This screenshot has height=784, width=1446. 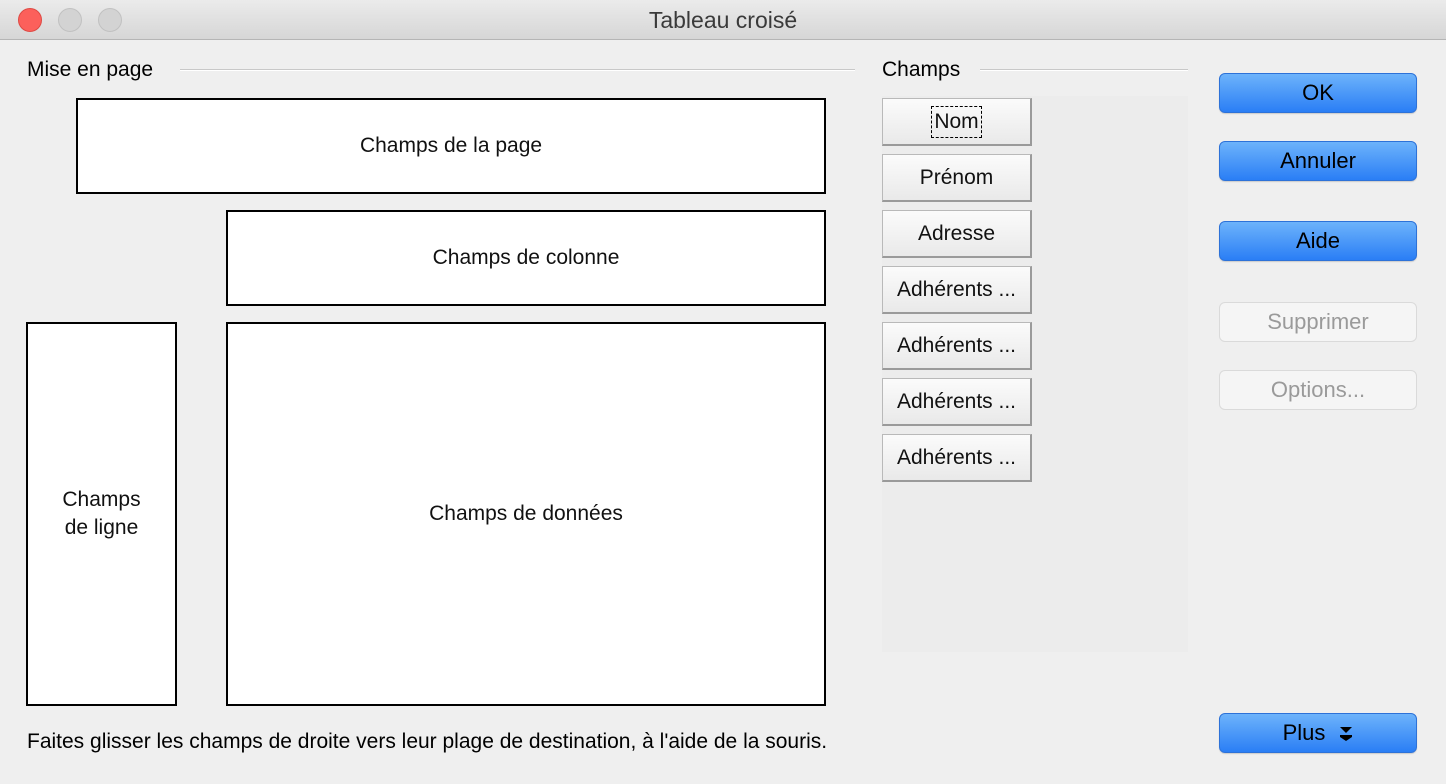 I want to click on field-button-adresse: Adresse, so click(x=957, y=234).